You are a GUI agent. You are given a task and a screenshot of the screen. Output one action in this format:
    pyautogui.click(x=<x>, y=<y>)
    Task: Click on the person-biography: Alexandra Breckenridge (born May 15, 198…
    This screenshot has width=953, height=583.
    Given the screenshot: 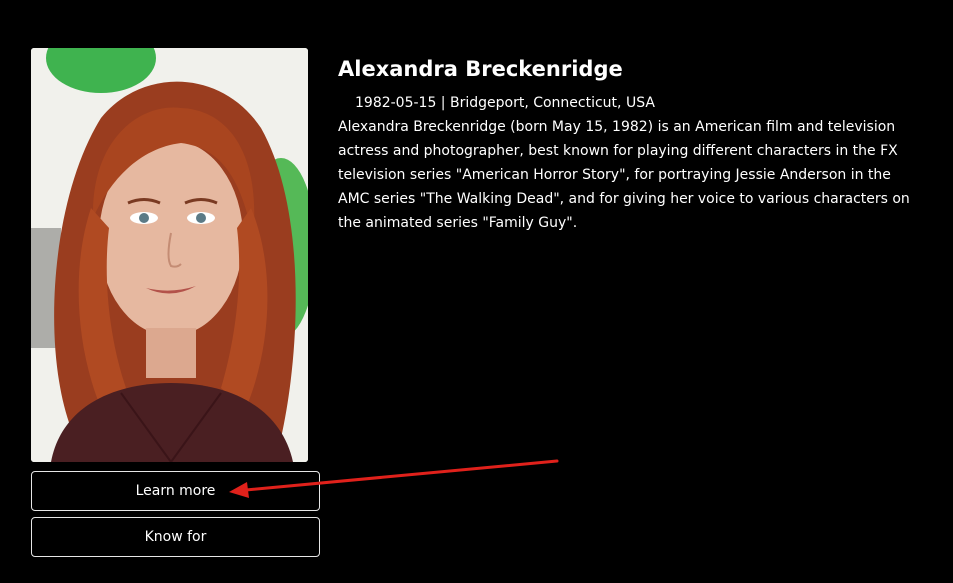 What is the action you would take?
    pyautogui.click(x=624, y=175)
    